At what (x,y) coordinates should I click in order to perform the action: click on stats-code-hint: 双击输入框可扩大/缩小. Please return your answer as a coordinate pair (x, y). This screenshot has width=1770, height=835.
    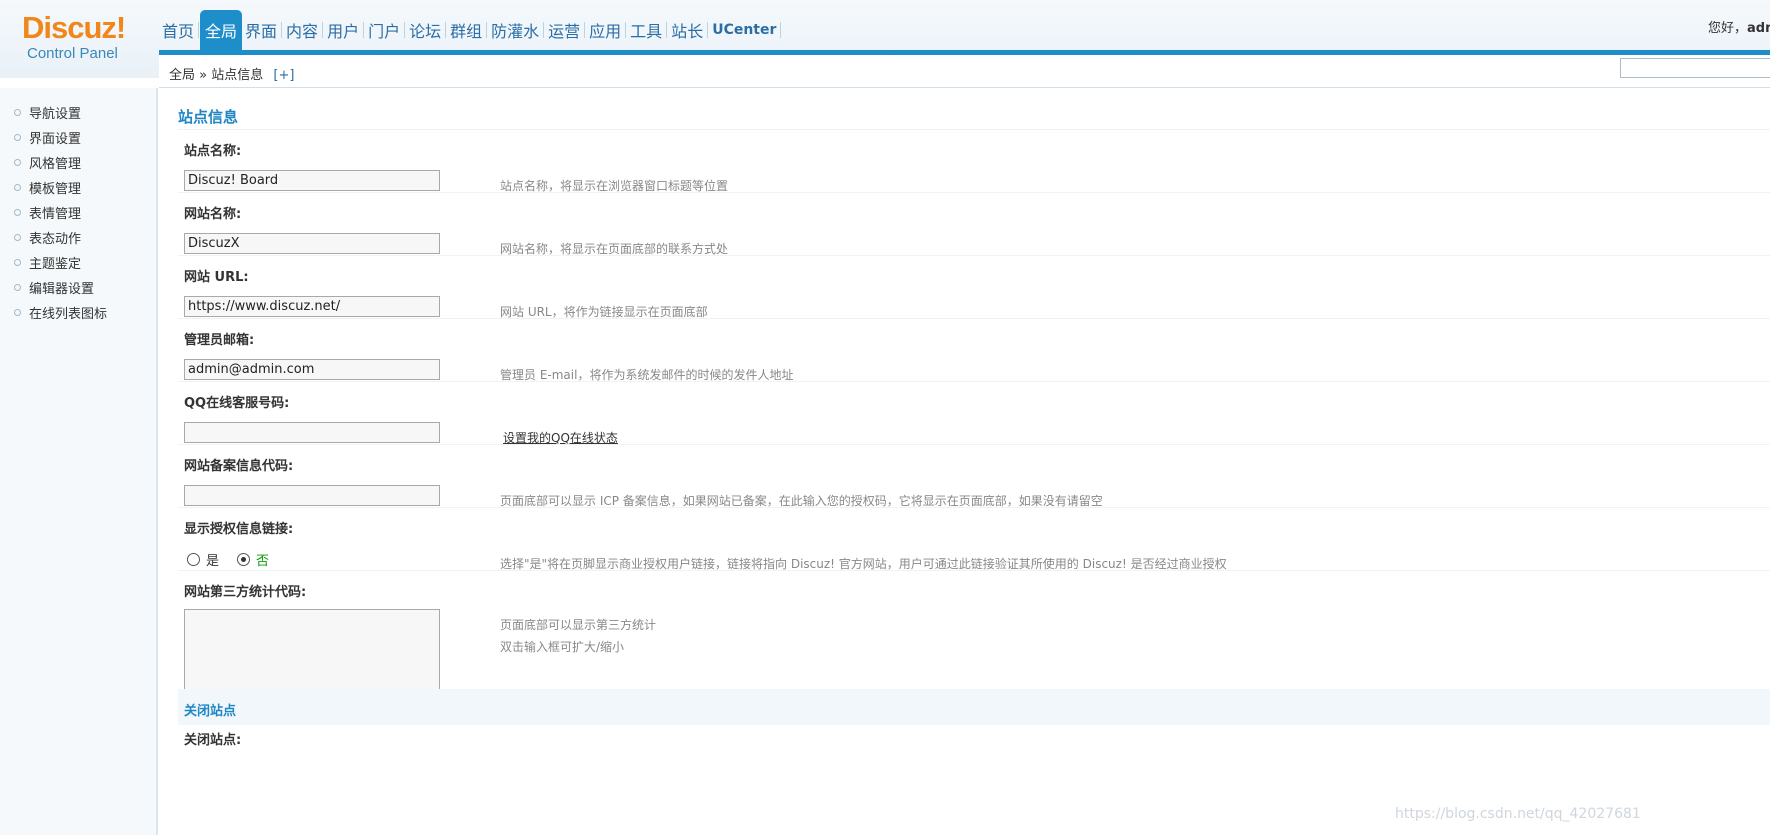
    Looking at the image, I should click on (562, 647).